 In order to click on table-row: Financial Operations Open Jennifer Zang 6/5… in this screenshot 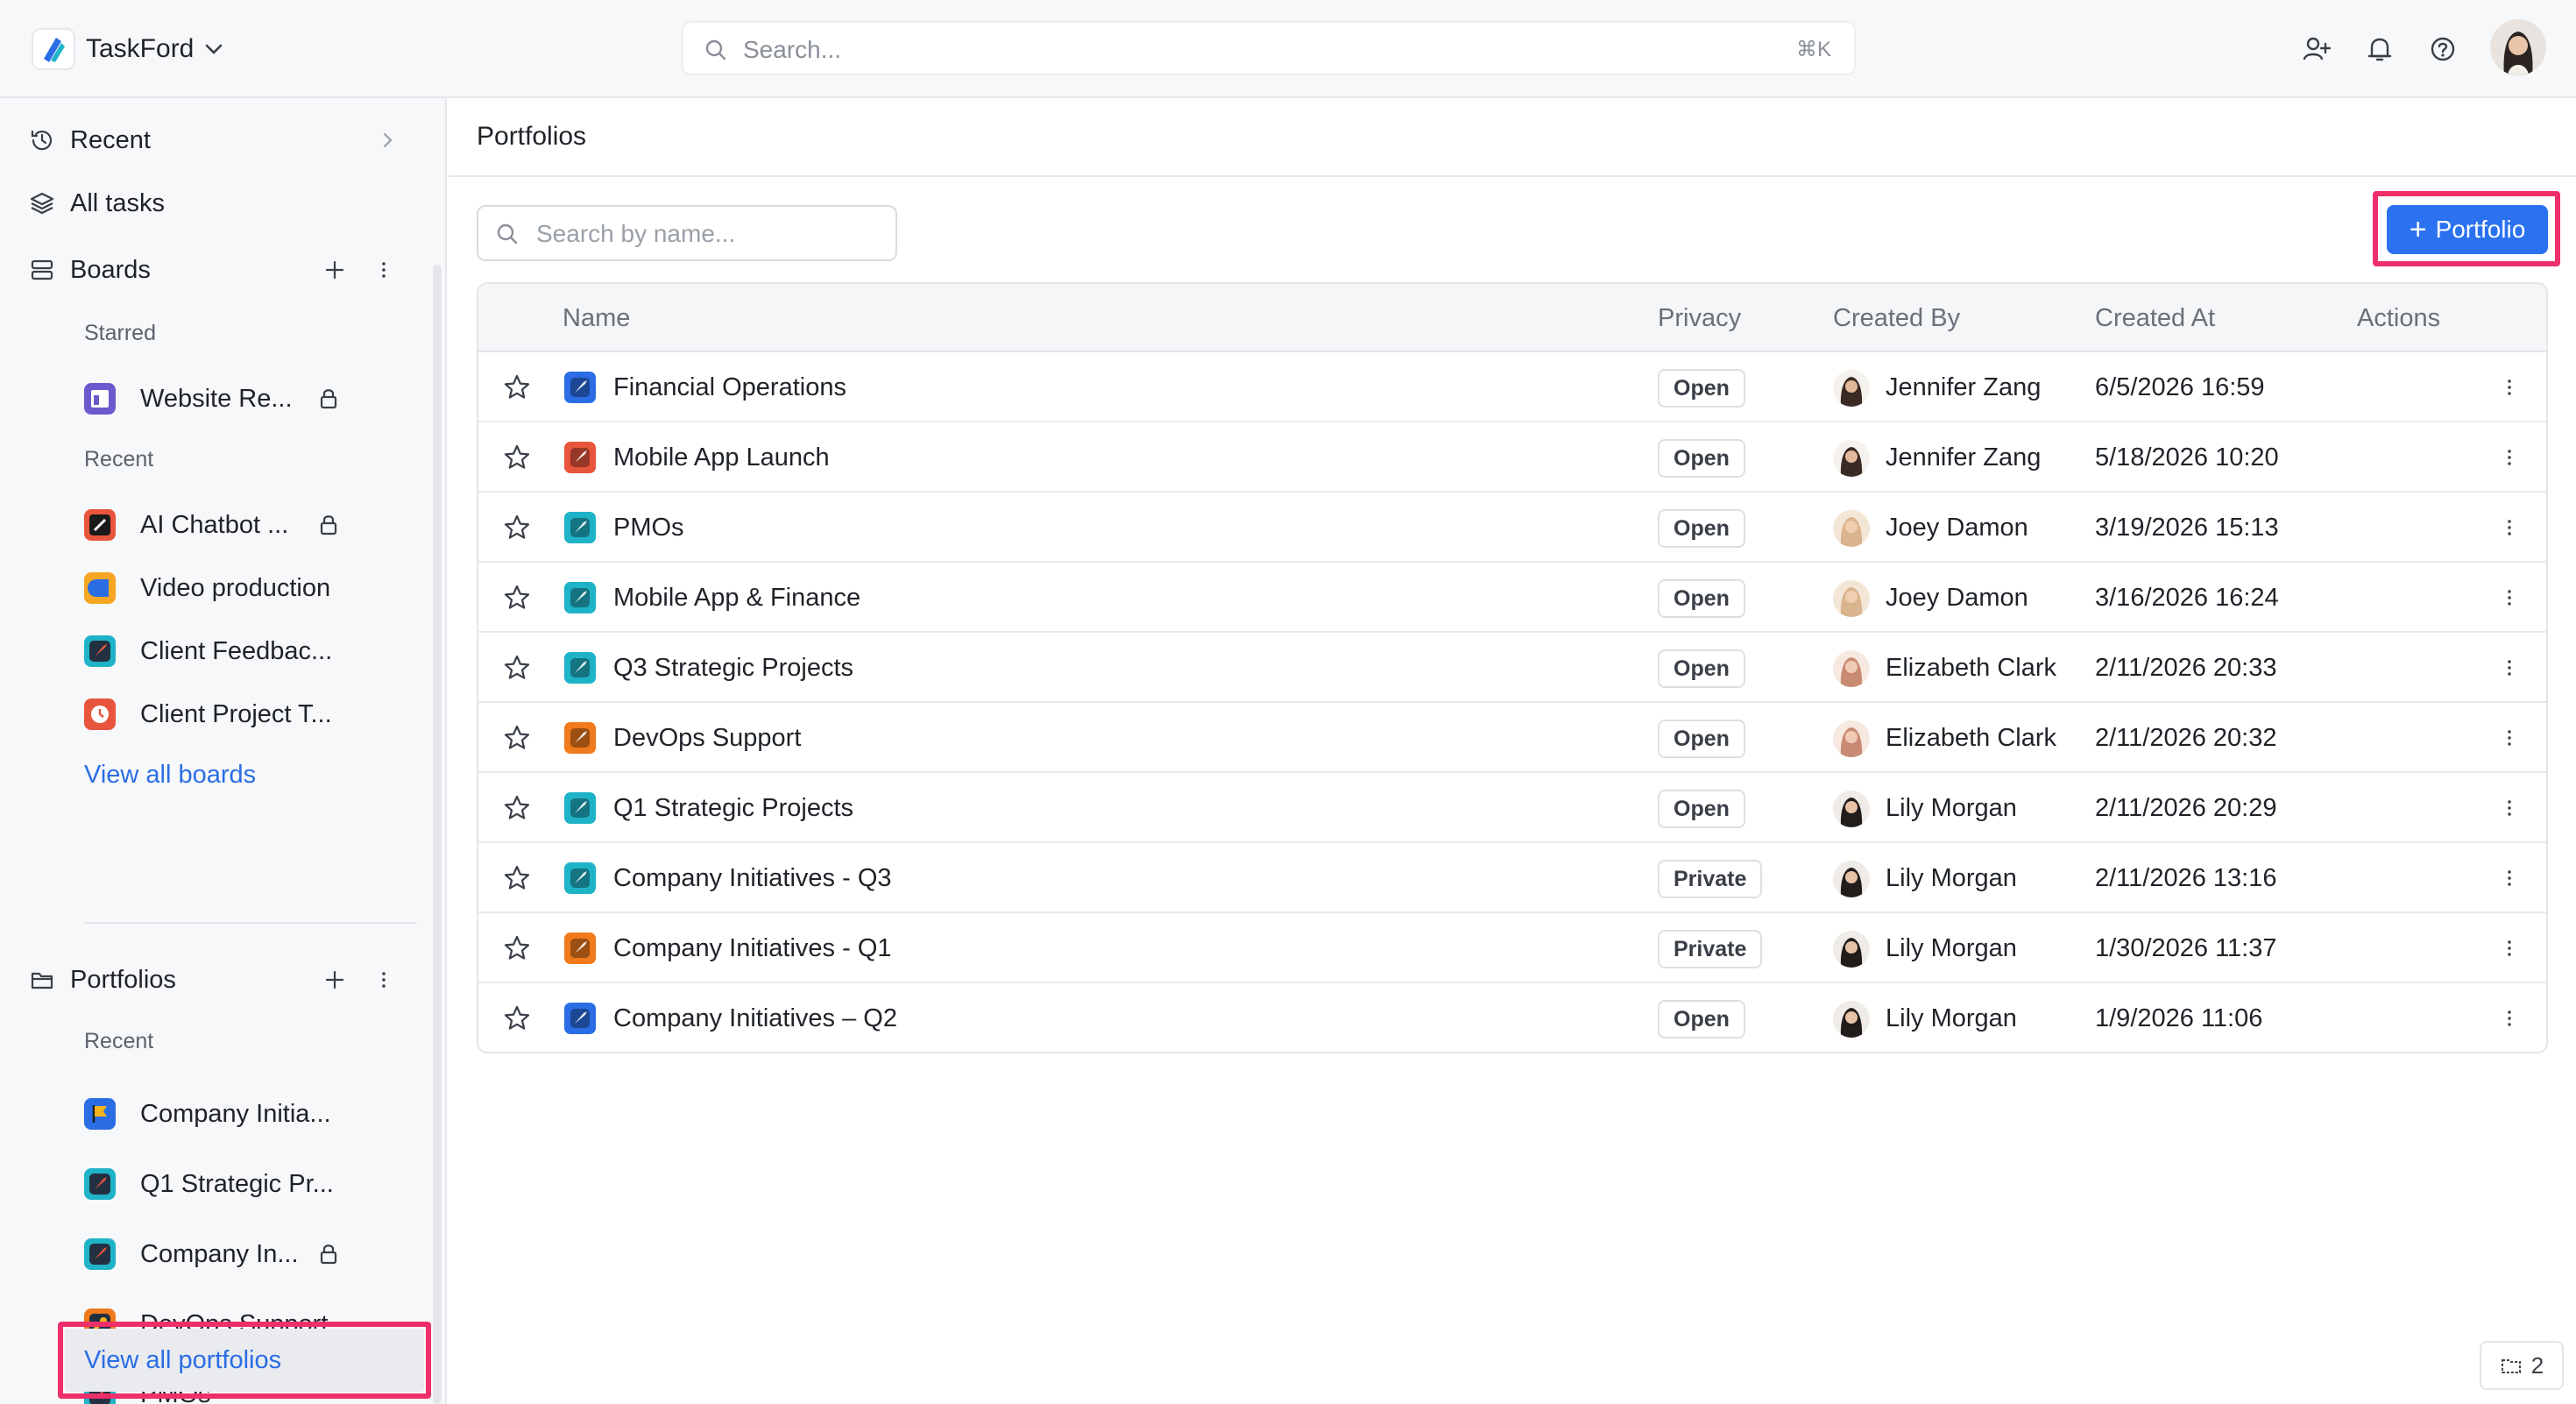, I will do `click(1512, 387)`.